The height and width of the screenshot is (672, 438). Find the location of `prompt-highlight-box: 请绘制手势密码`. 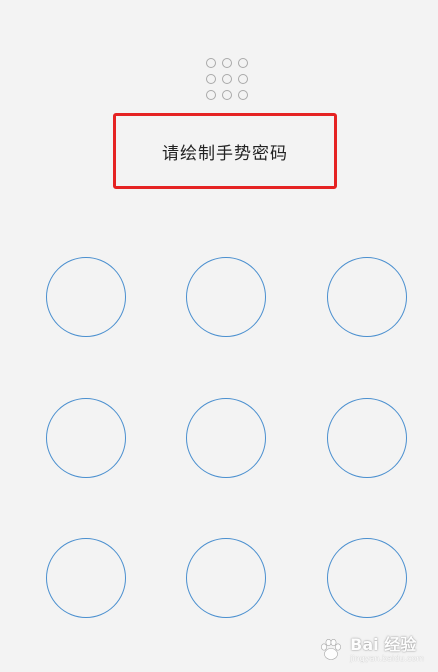

prompt-highlight-box: 请绘制手势密码 is located at coordinates (225, 151).